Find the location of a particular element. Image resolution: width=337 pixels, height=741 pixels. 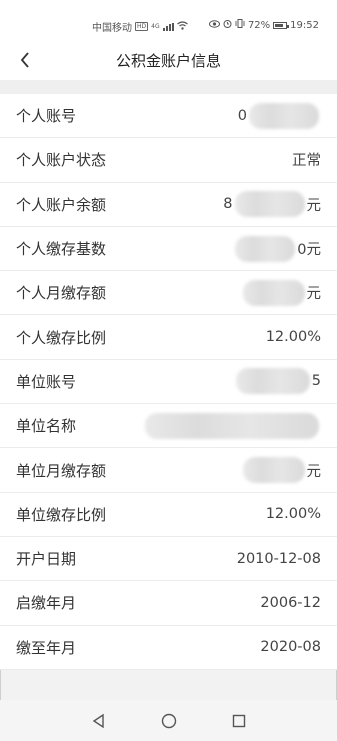

hd-icon: HD is located at coordinates (142, 26).